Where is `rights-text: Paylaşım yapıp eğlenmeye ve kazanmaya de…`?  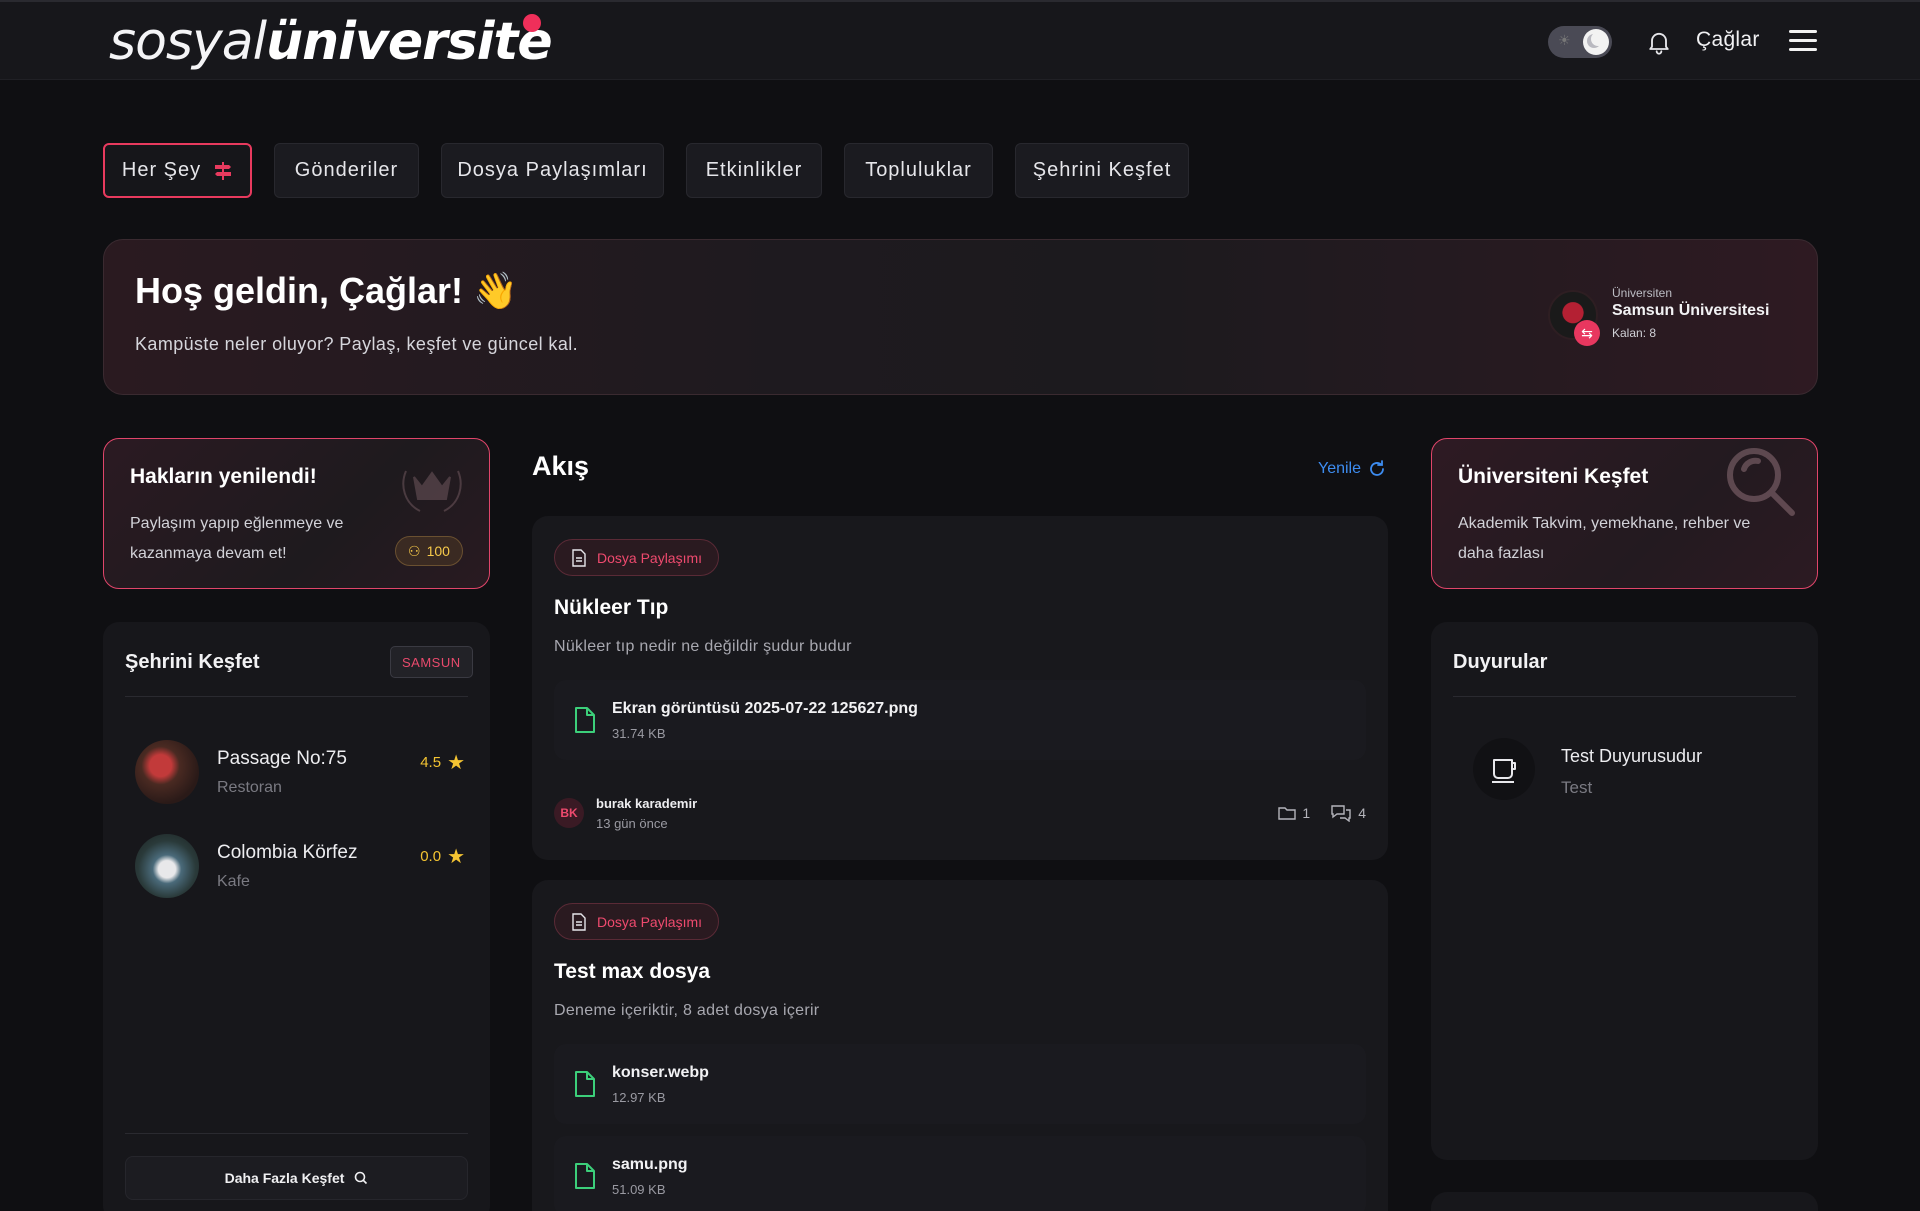
rights-text: Paylaşım yapıp eğlenmeye ve kazanmaya de… is located at coordinates (237, 538).